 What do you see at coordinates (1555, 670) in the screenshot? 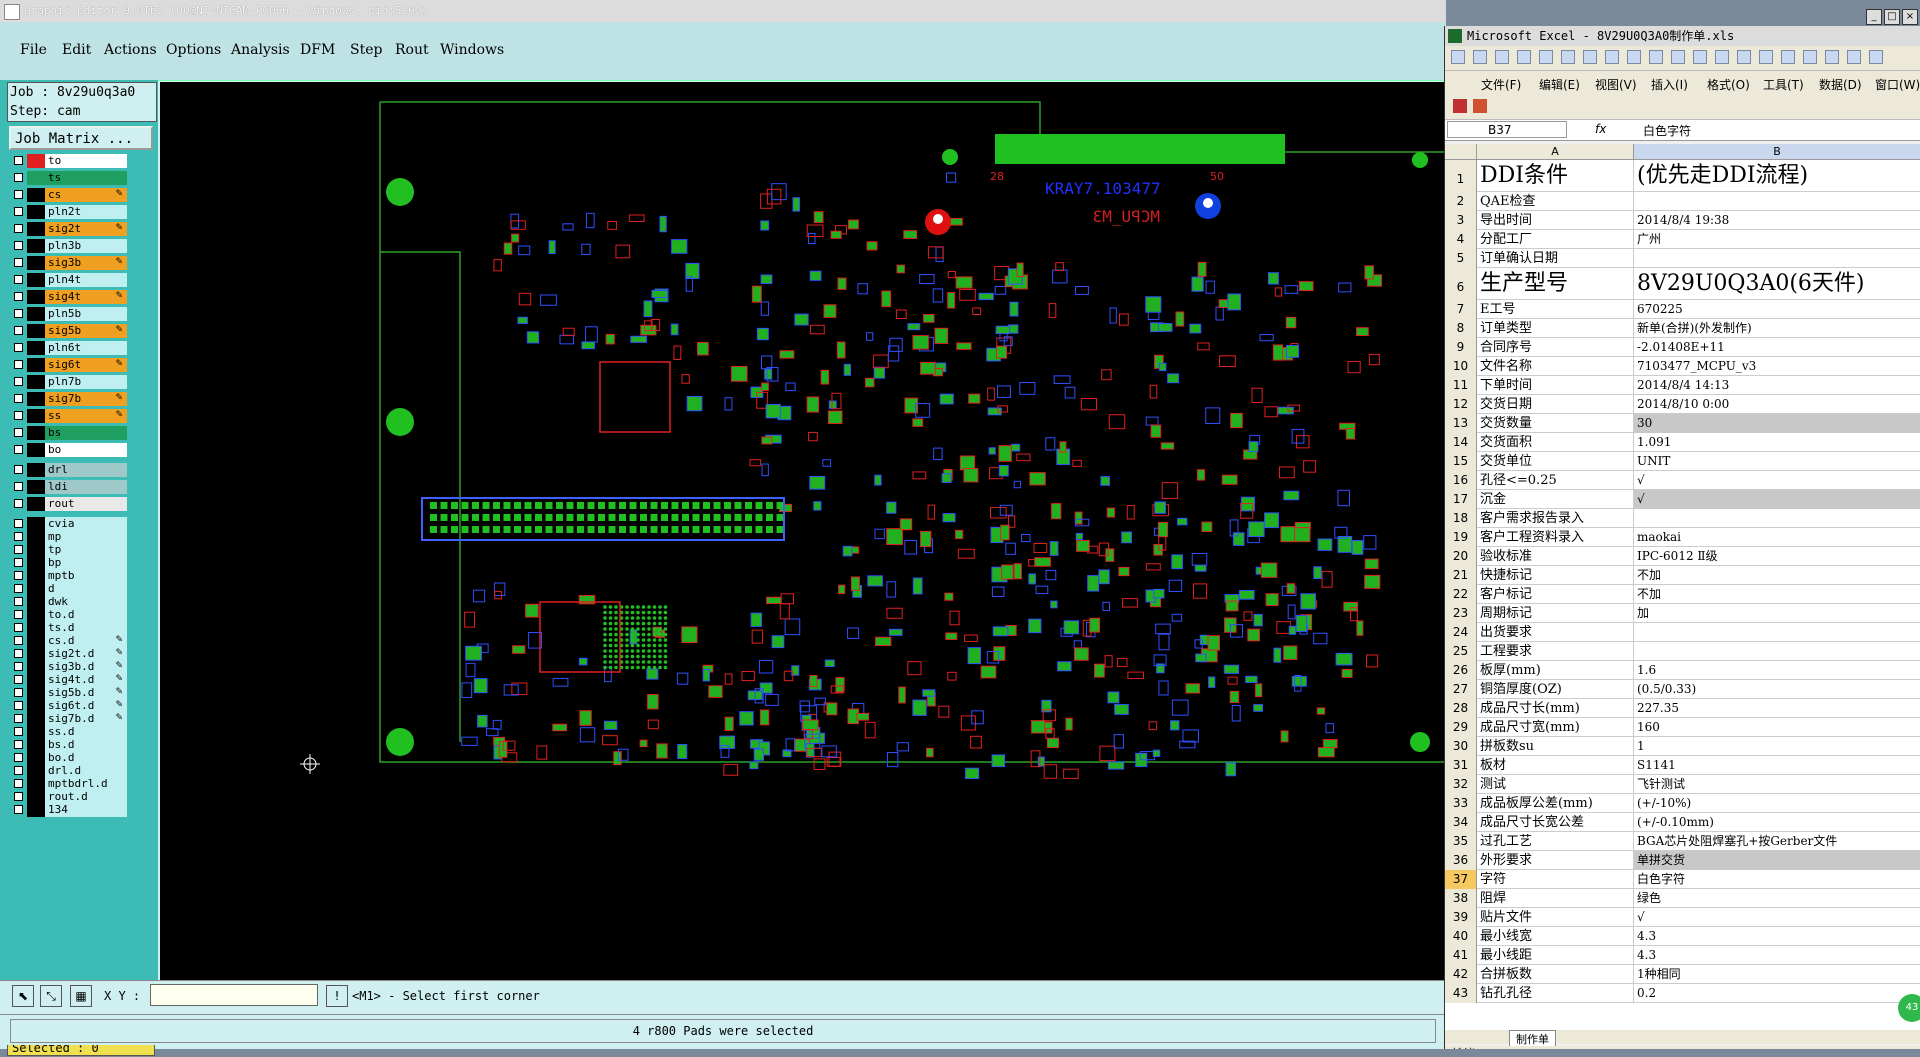
I see `cell-a: 板厚(mm)` at bounding box center [1555, 670].